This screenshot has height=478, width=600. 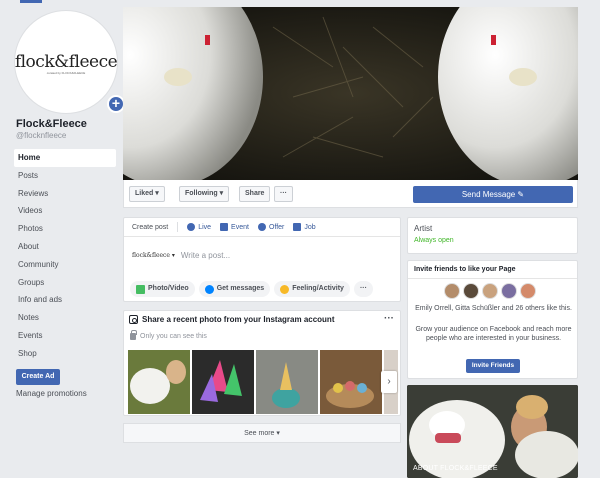 I want to click on photo-video-label: Photo/Video, so click(x=168, y=288).